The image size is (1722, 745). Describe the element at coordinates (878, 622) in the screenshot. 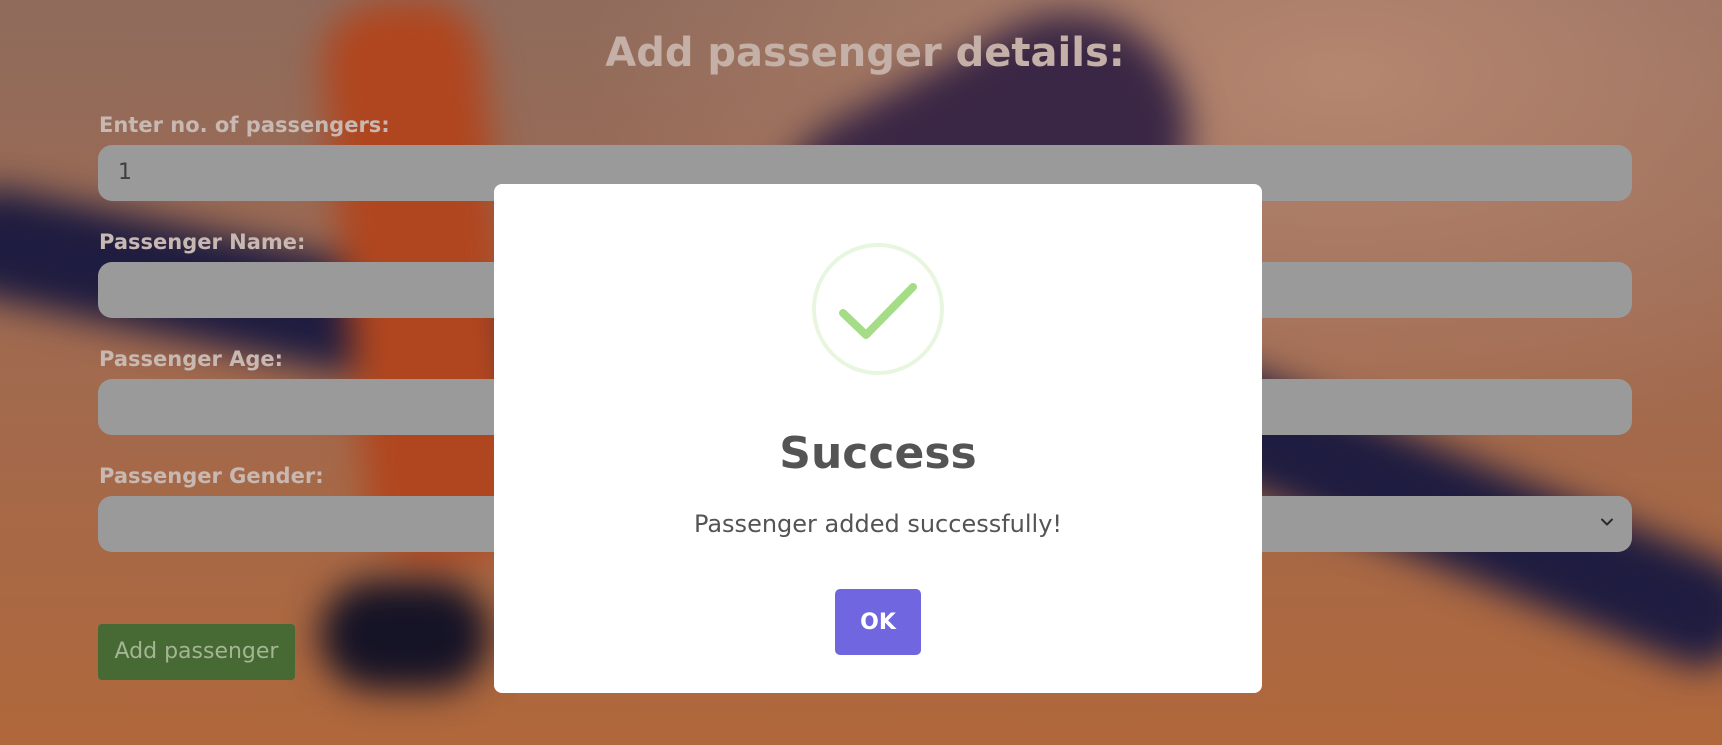

I see `ok-button: OK` at that location.